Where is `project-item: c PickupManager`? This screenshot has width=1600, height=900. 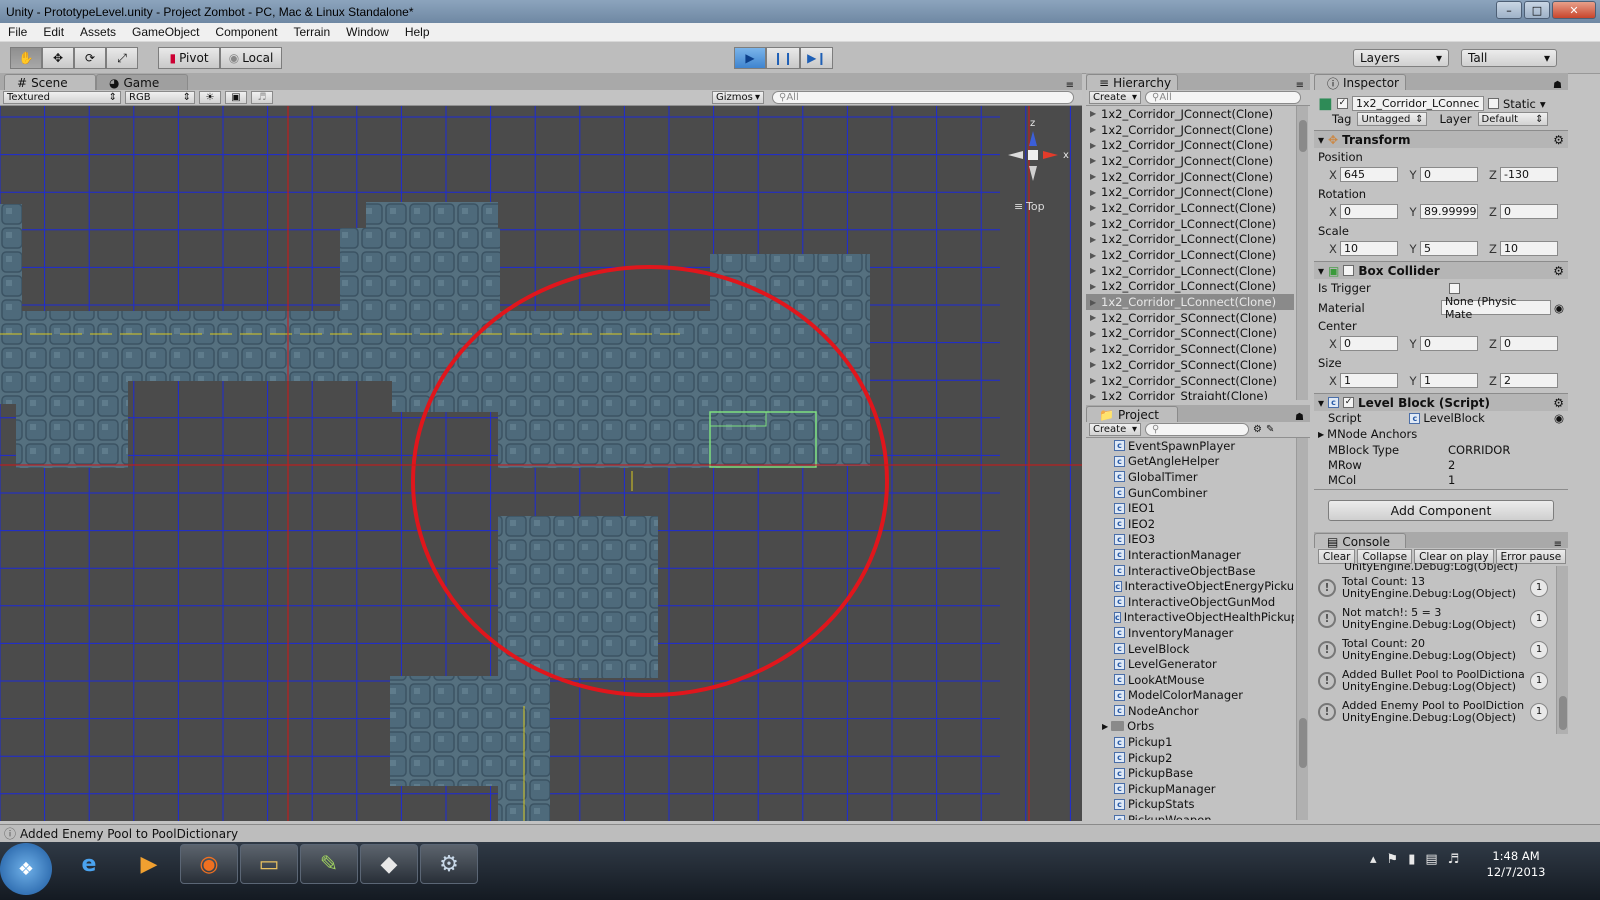 project-item: c PickupManager is located at coordinates (1190, 789).